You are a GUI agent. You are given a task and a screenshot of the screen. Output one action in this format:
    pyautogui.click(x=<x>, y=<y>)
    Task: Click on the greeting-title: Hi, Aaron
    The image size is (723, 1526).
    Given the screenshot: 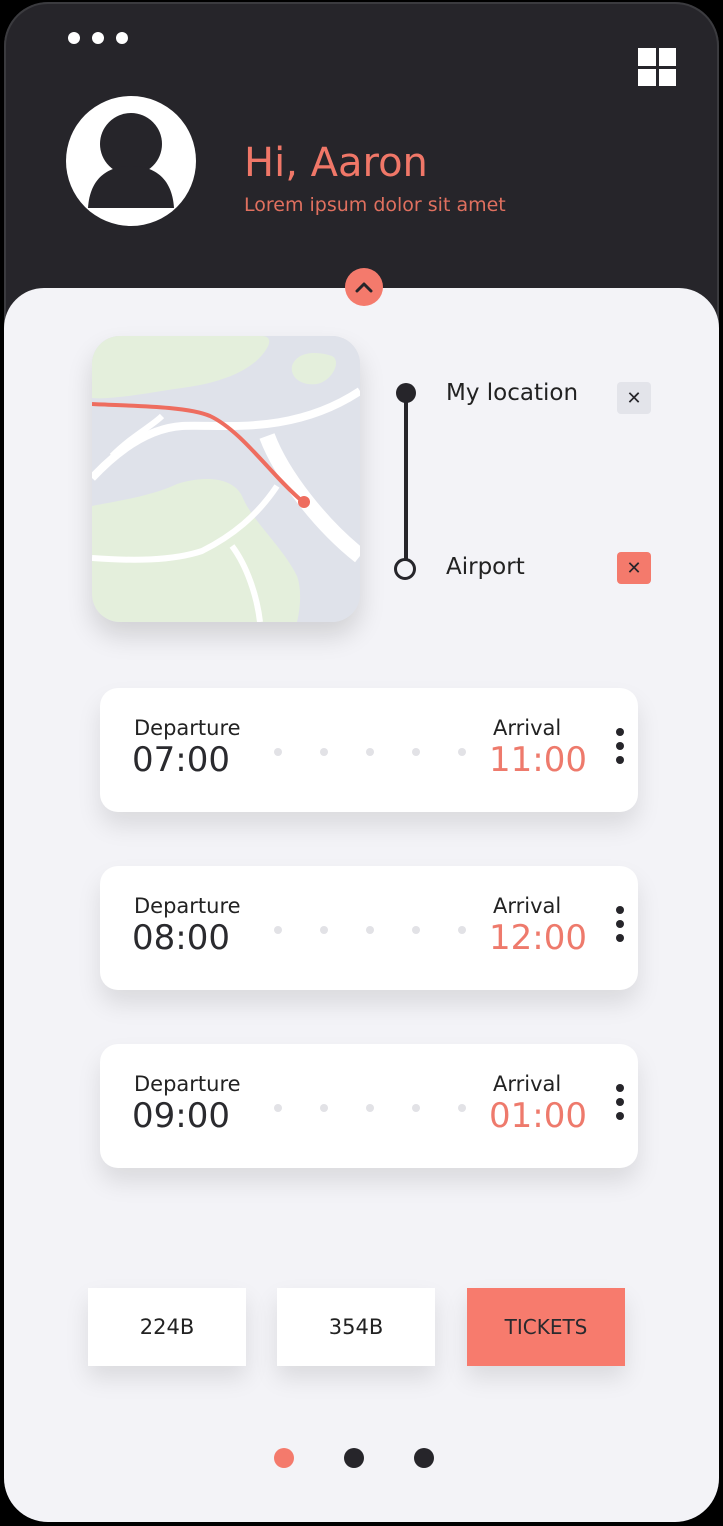 What is the action you would take?
    pyautogui.click(x=336, y=163)
    